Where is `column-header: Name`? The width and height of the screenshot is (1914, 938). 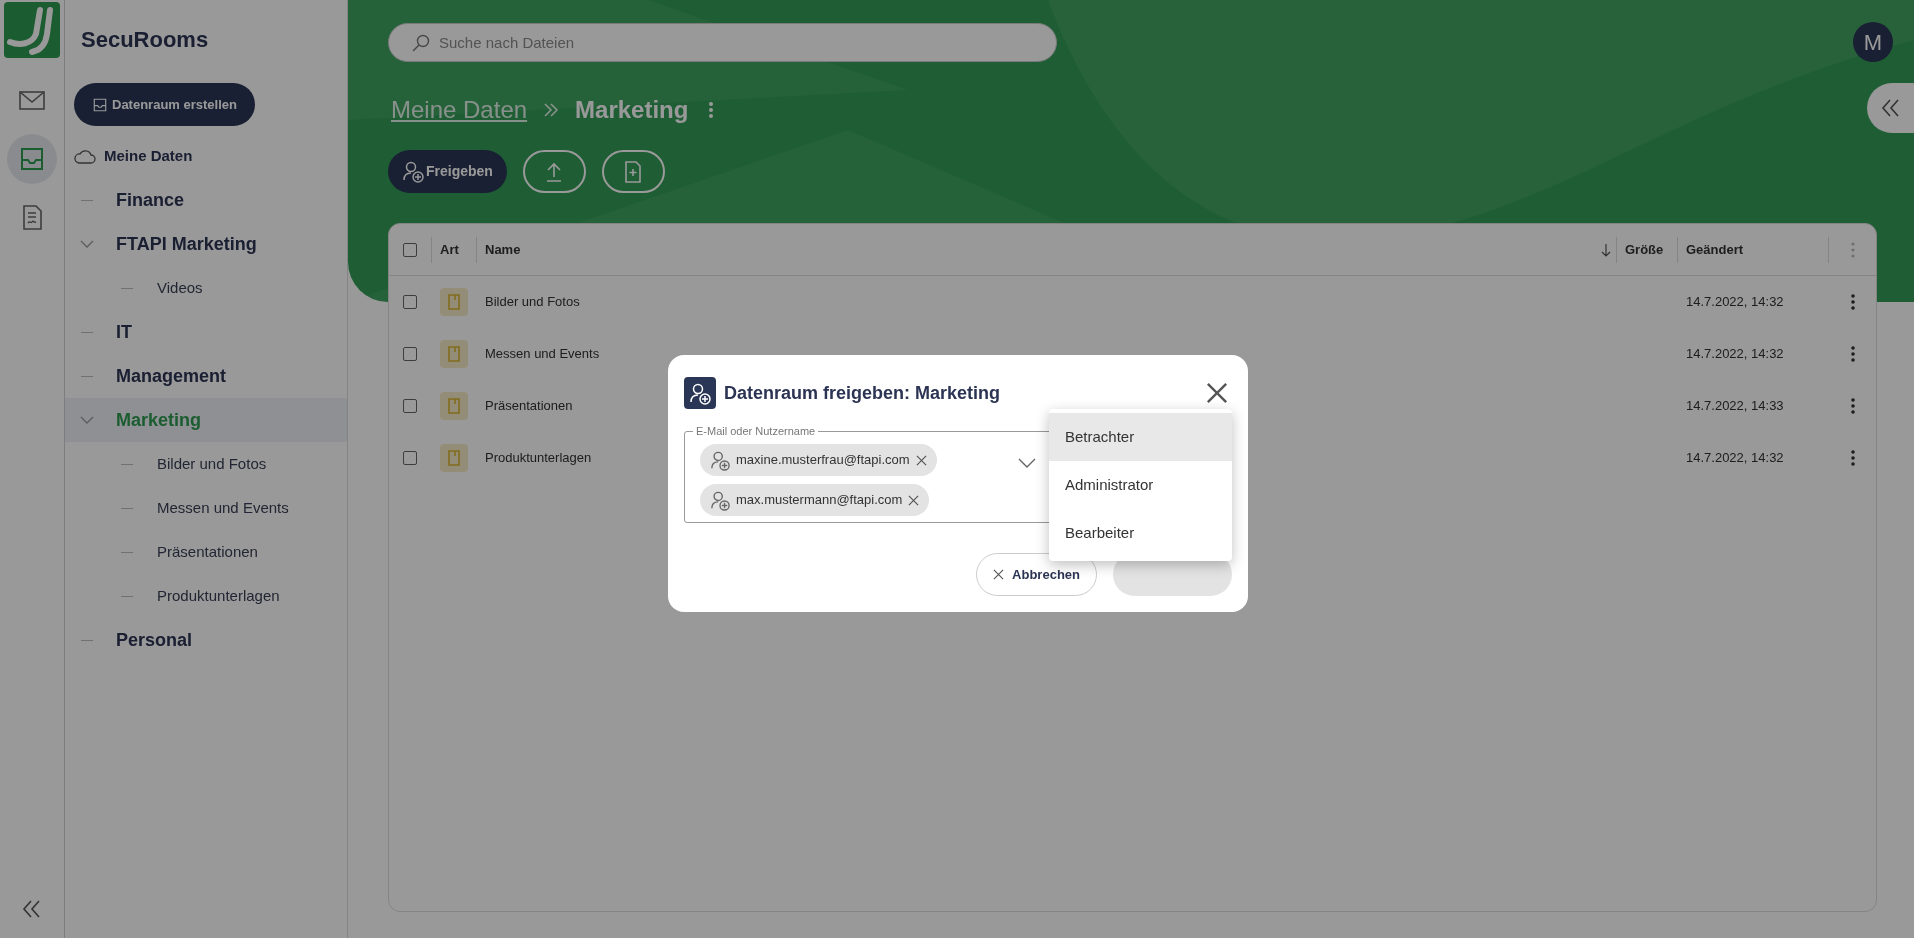
column-header: Name is located at coordinates (503, 249).